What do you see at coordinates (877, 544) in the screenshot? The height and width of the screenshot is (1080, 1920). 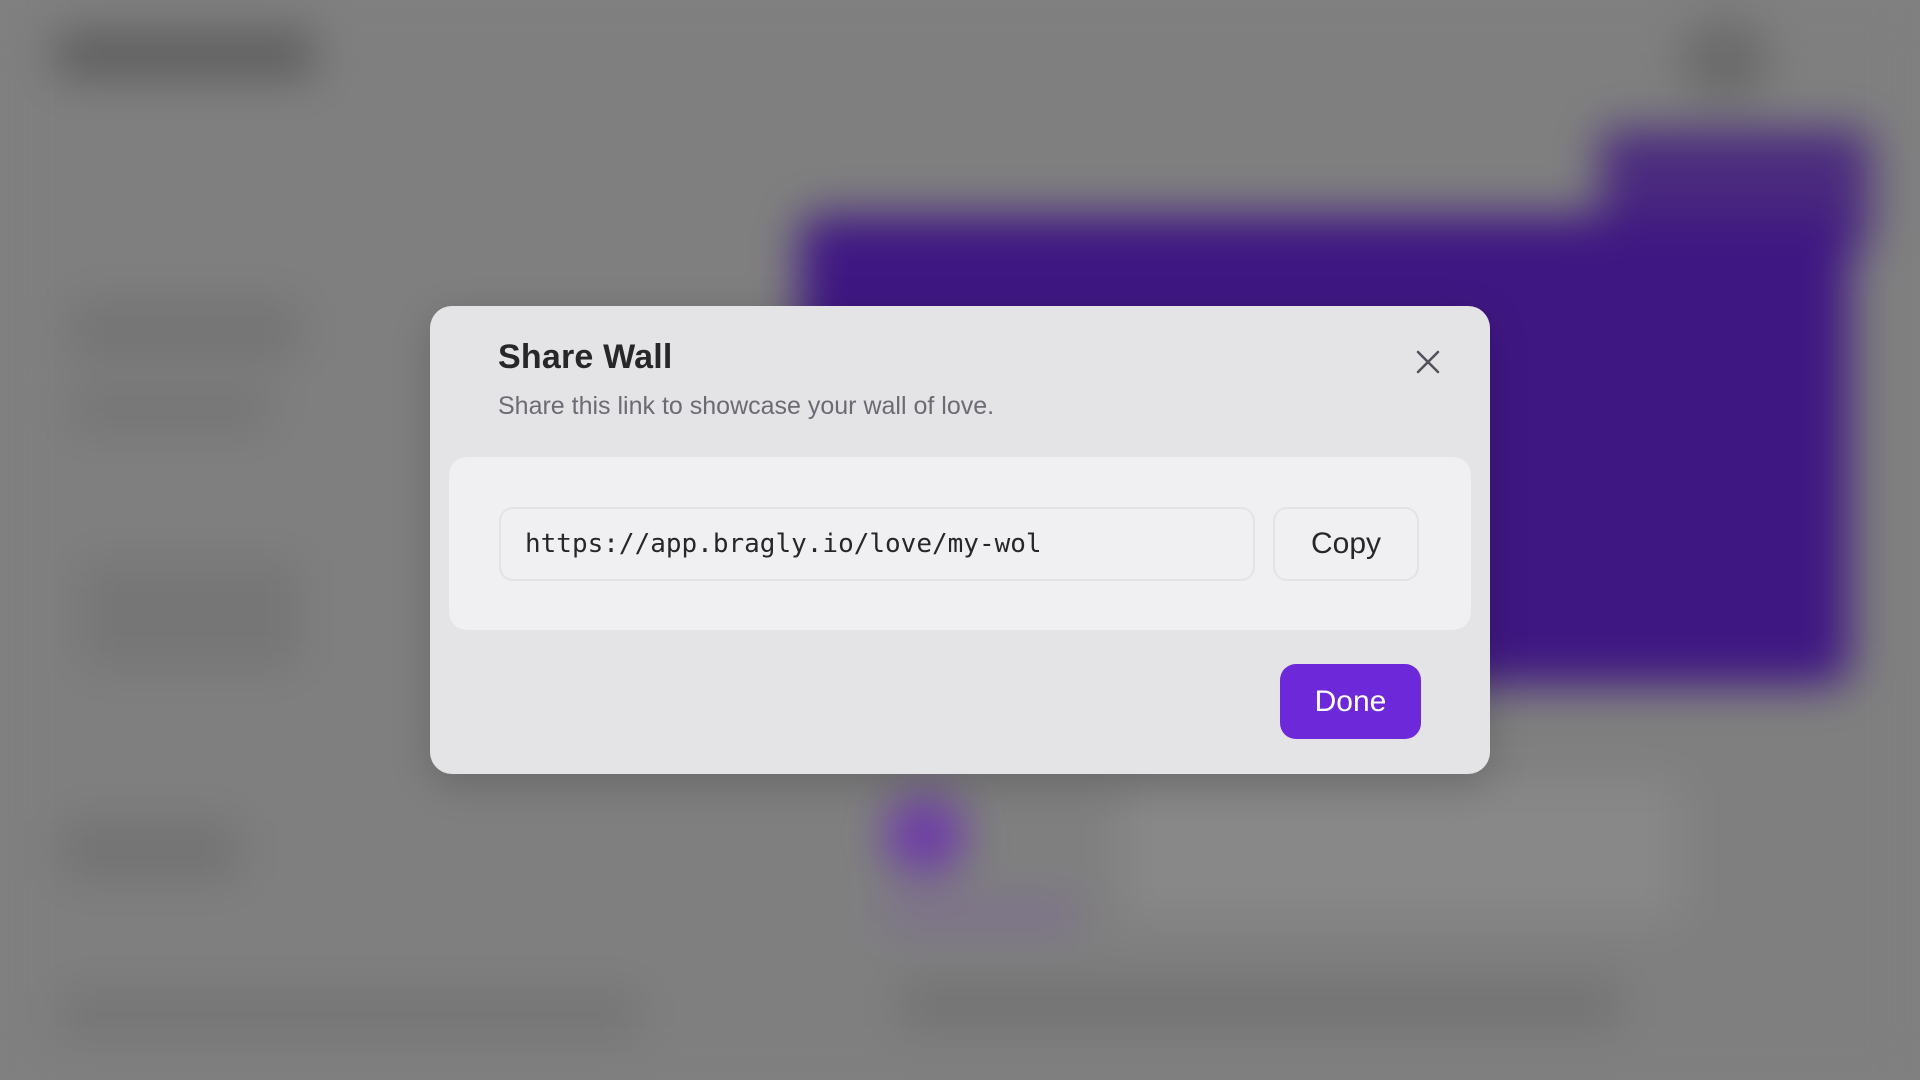 I see `share-link-input` at bounding box center [877, 544].